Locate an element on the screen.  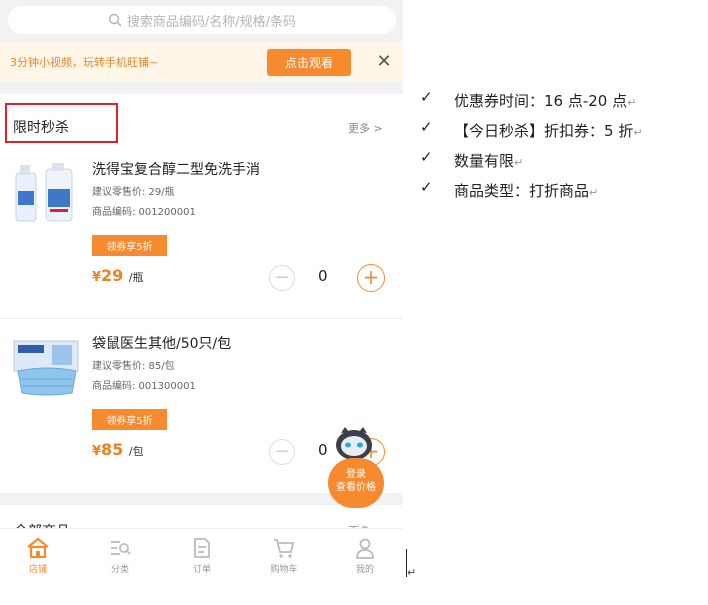
bottom-tab-bar: 店铺 分类 订单 购物车 我的 is located at coordinates (201, 566).